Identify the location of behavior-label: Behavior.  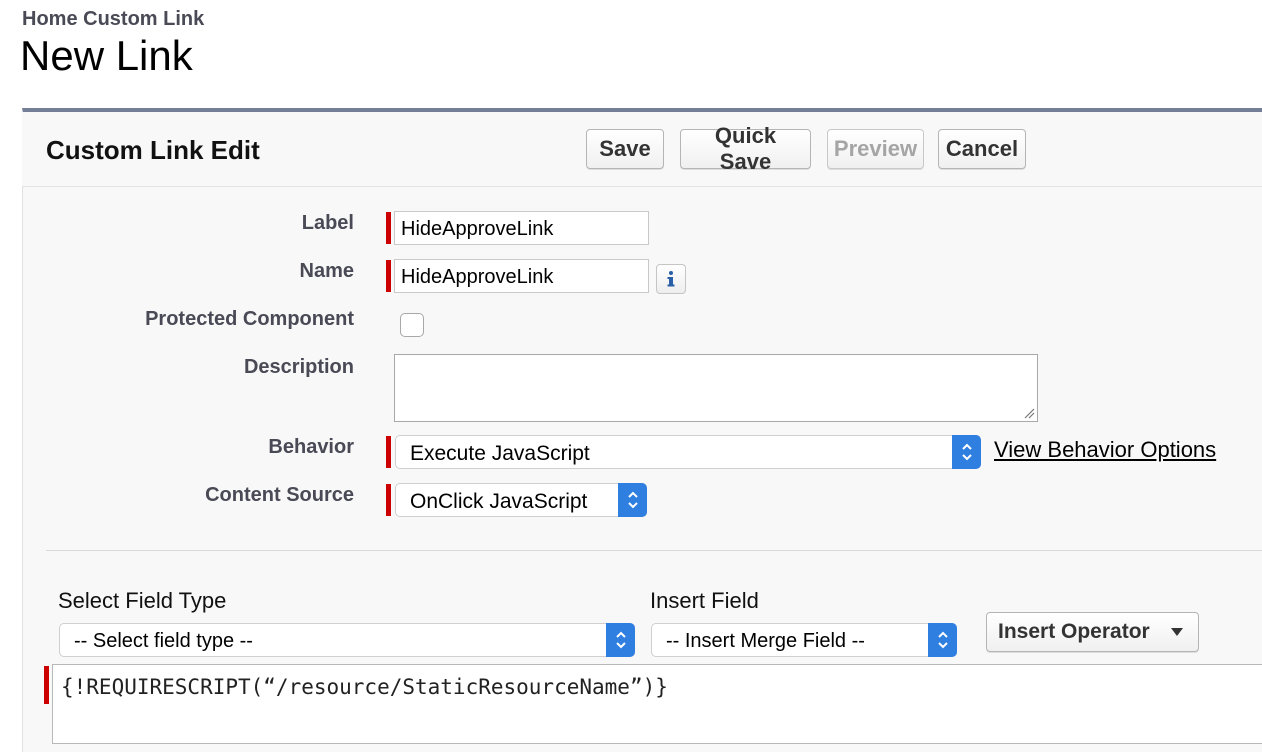
(311, 447).